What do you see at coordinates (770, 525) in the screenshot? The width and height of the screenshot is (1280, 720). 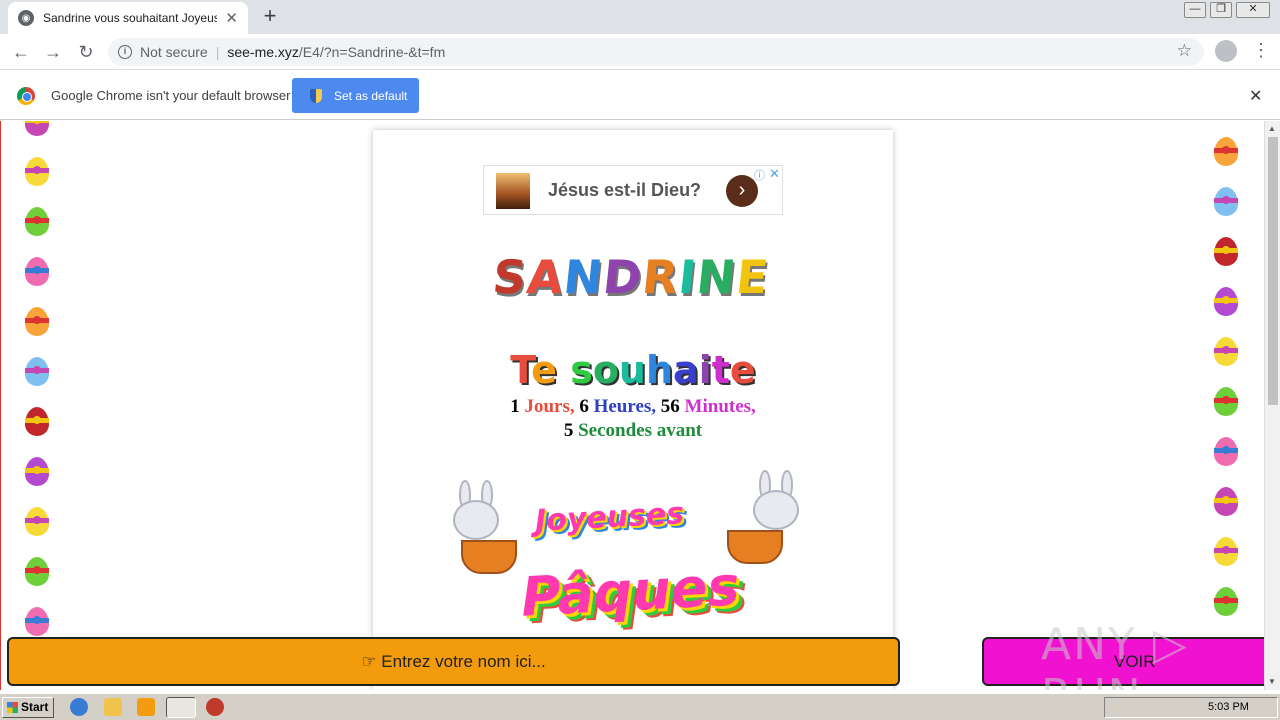 I see `bunny-right-image` at bounding box center [770, 525].